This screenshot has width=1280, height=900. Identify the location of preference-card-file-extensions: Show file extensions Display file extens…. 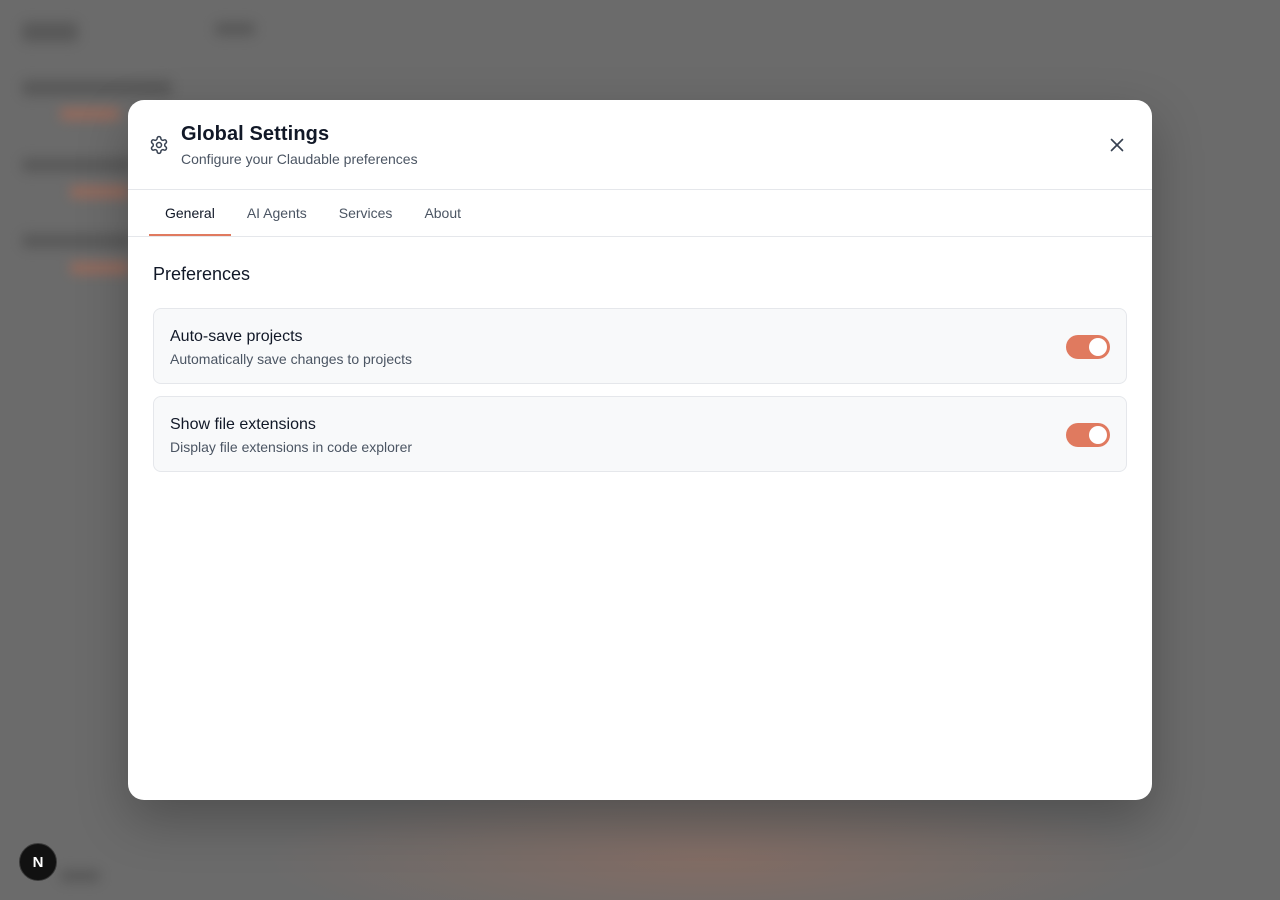
(640, 434).